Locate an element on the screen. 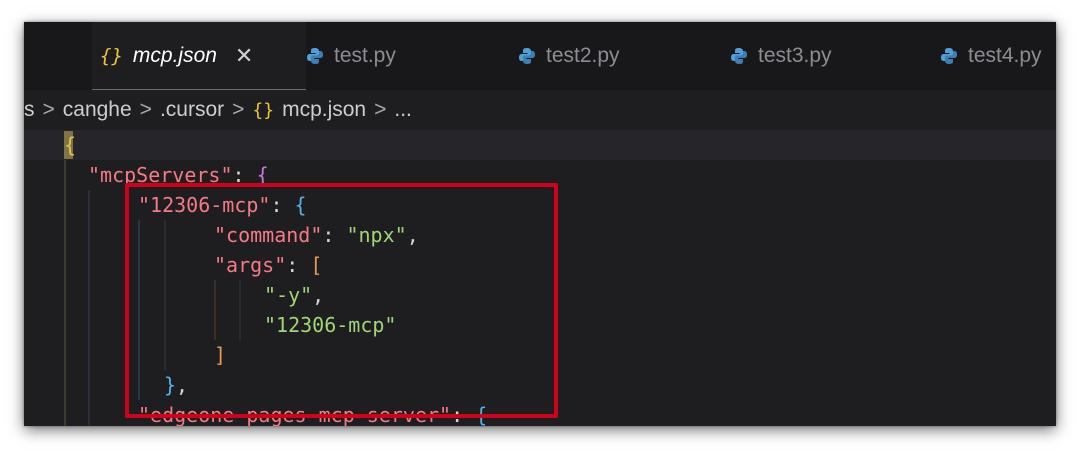 The image size is (1080, 451). code-line: "12306-mcp": { is located at coordinates (540, 205).